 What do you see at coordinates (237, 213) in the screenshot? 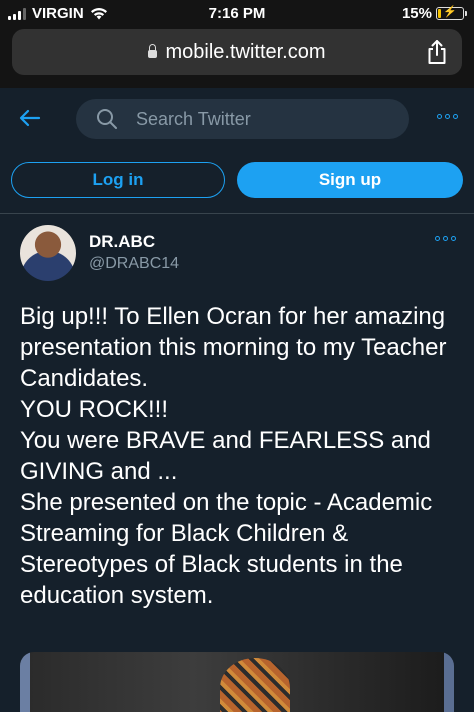
I see `divider` at bounding box center [237, 213].